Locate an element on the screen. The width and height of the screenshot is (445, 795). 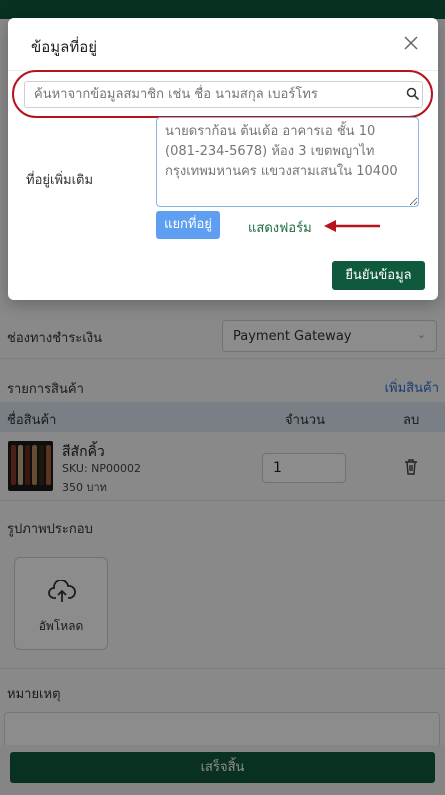
search-icon is located at coordinates (413, 94).